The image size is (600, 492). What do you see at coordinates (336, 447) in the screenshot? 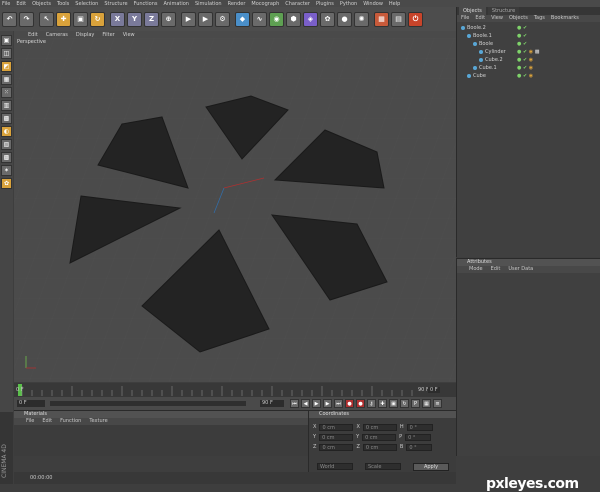
I see `coord-pos-z-field: 0 cm` at bounding box center [336, 447].